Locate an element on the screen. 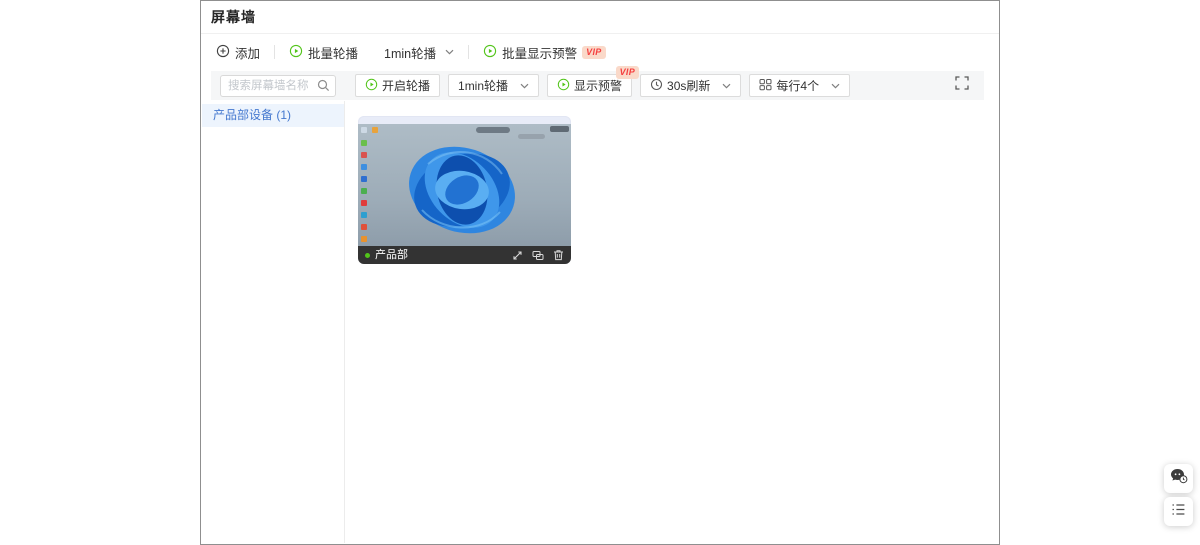 This screenshot has width=1200, height=545. refresh-interval-value: 30s刷新 is located at coordinates (689, 86).